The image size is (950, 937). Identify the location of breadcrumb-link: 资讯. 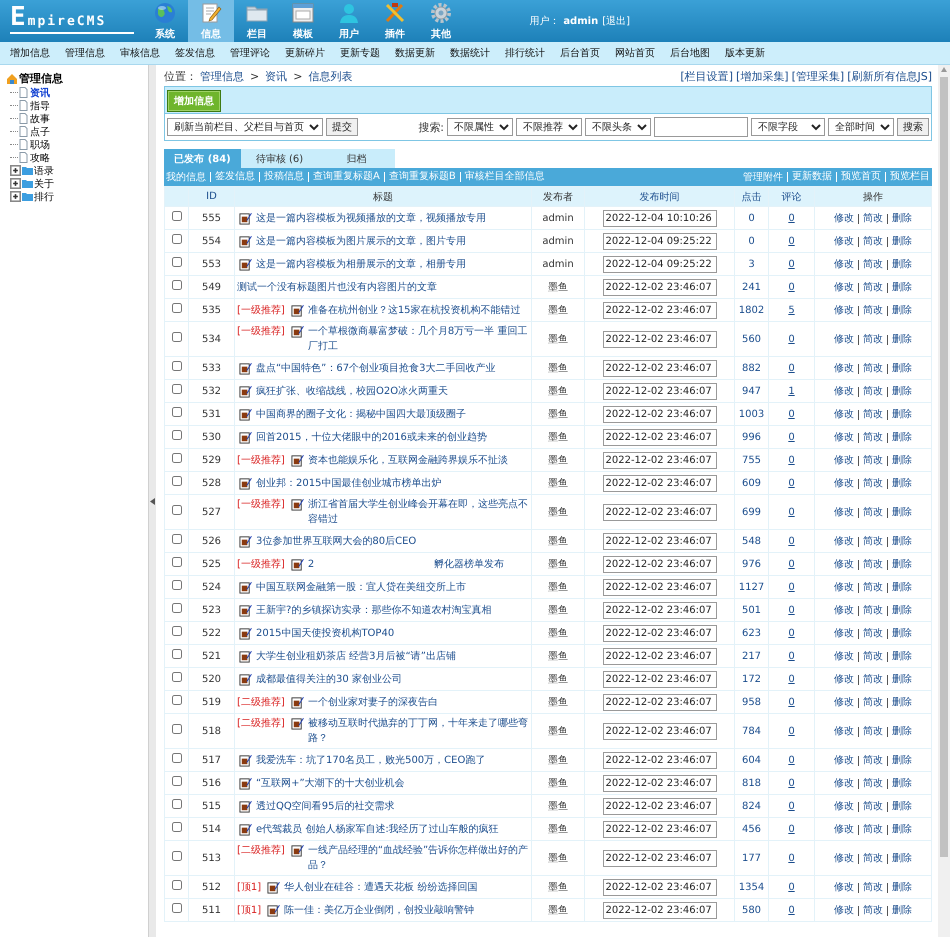
(276, 76).